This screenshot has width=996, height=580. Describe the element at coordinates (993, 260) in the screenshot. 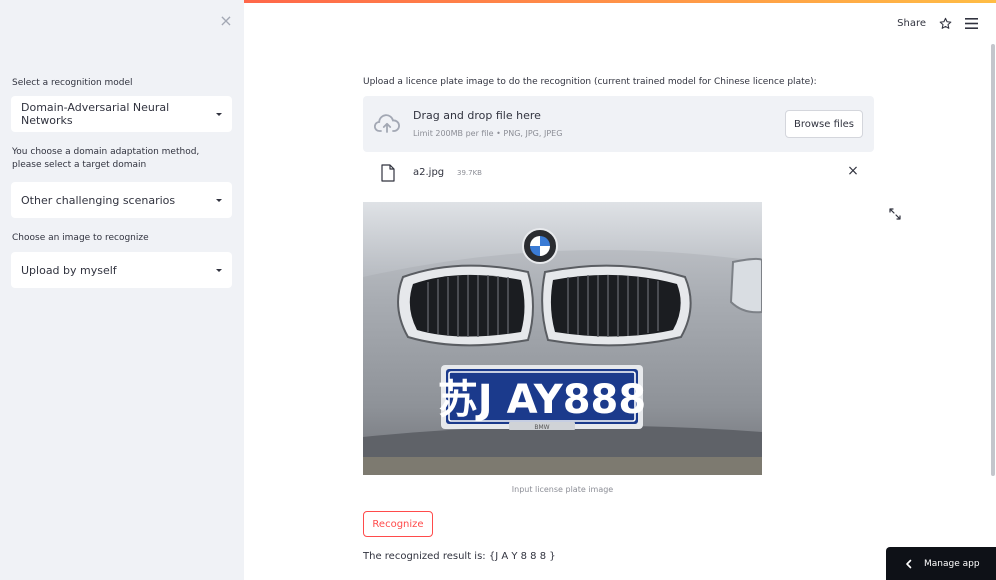

I see `scrollbar` at that location.